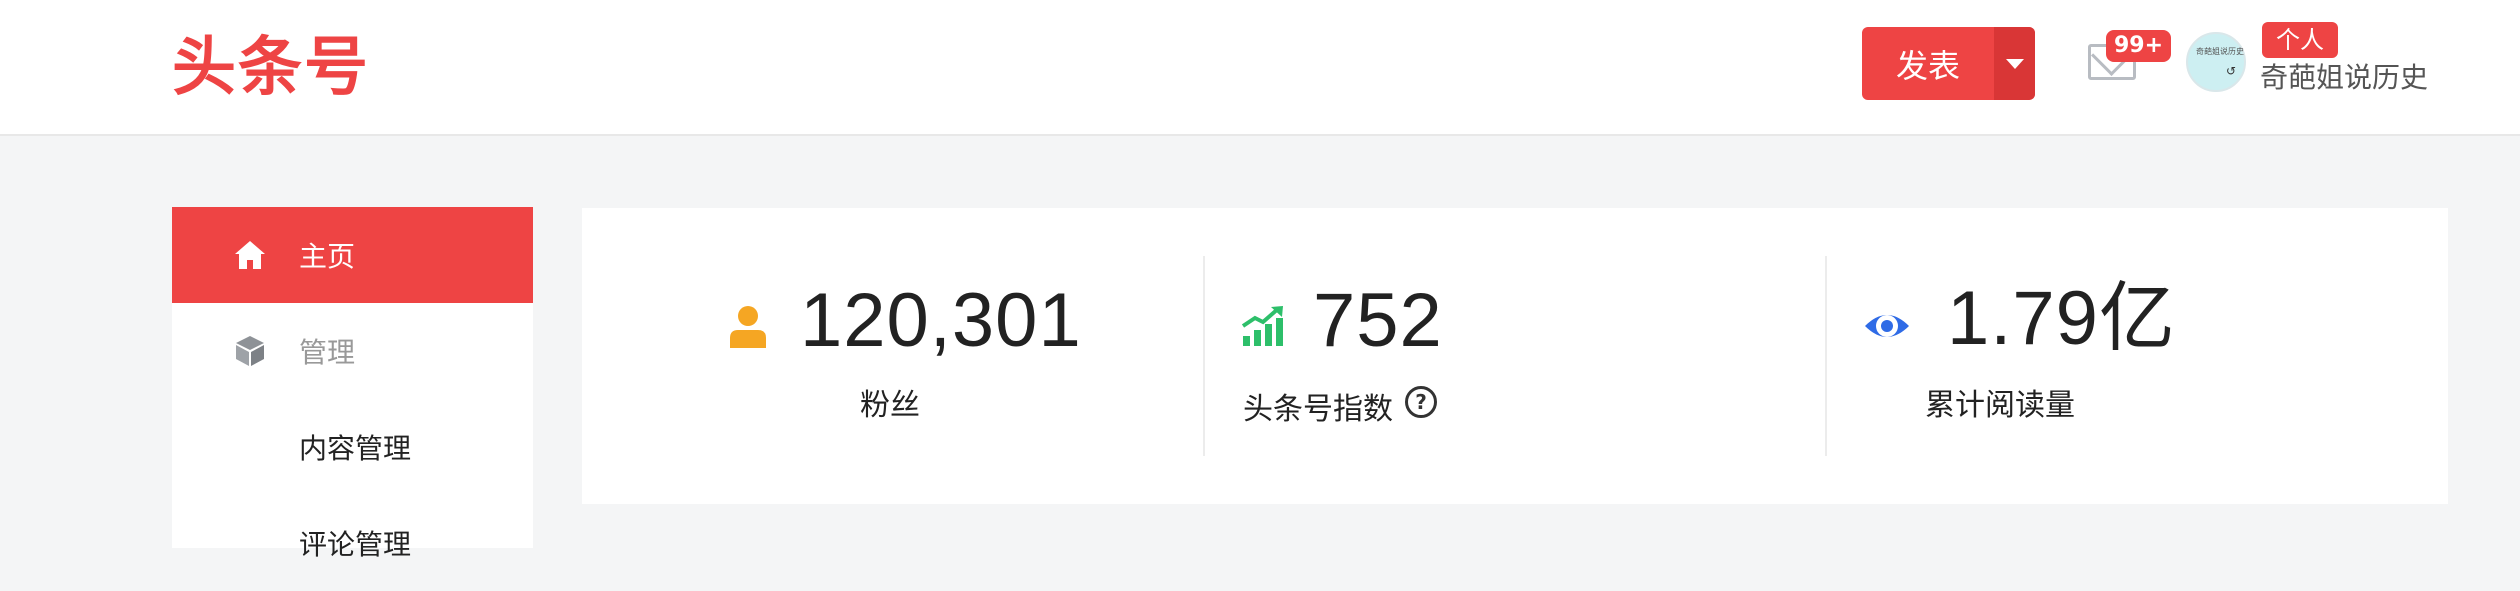  I want to click on sidebar-item-home: 主页, so click(352, 255).